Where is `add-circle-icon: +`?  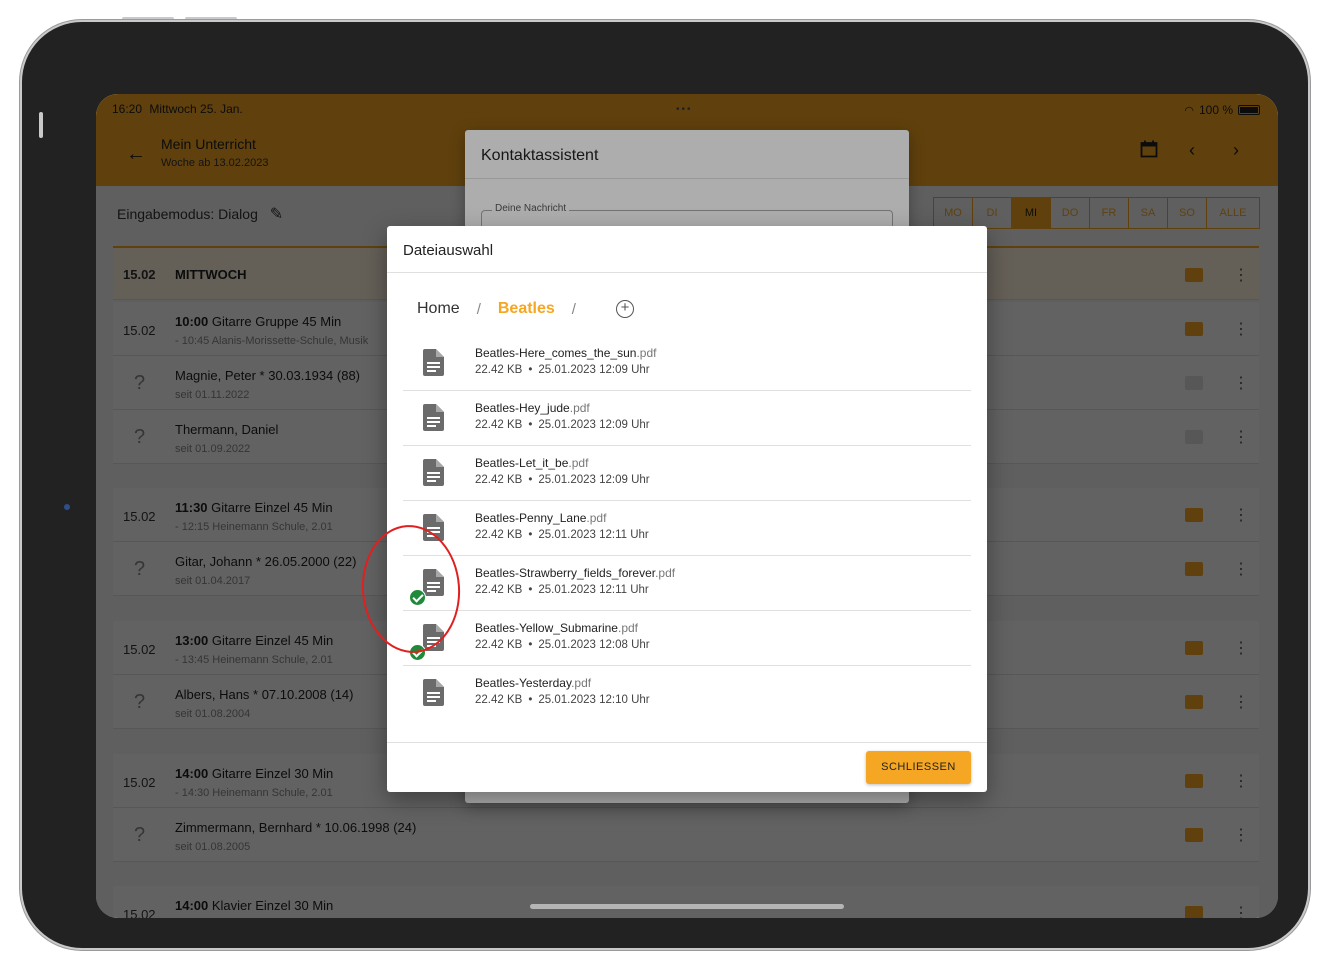
add-circle-icon: + is located at coordinates (624, 309).